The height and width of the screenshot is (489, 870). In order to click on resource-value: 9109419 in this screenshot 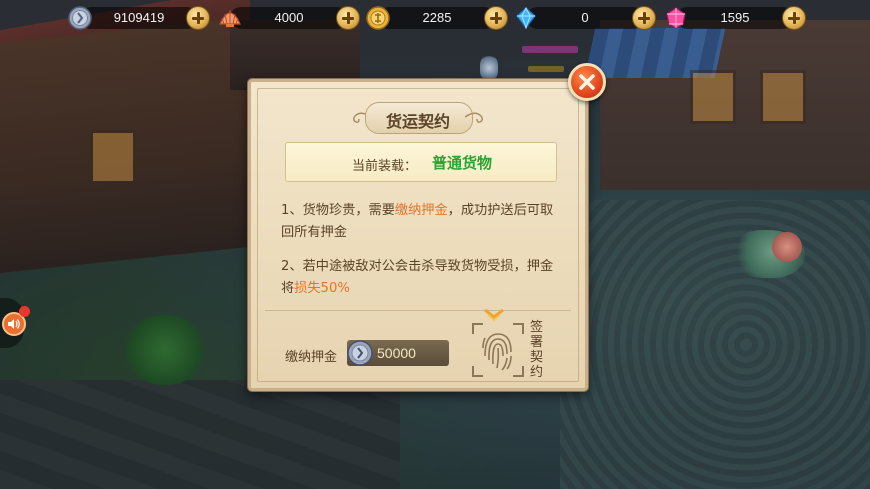, I will do `click(139, 17)`.